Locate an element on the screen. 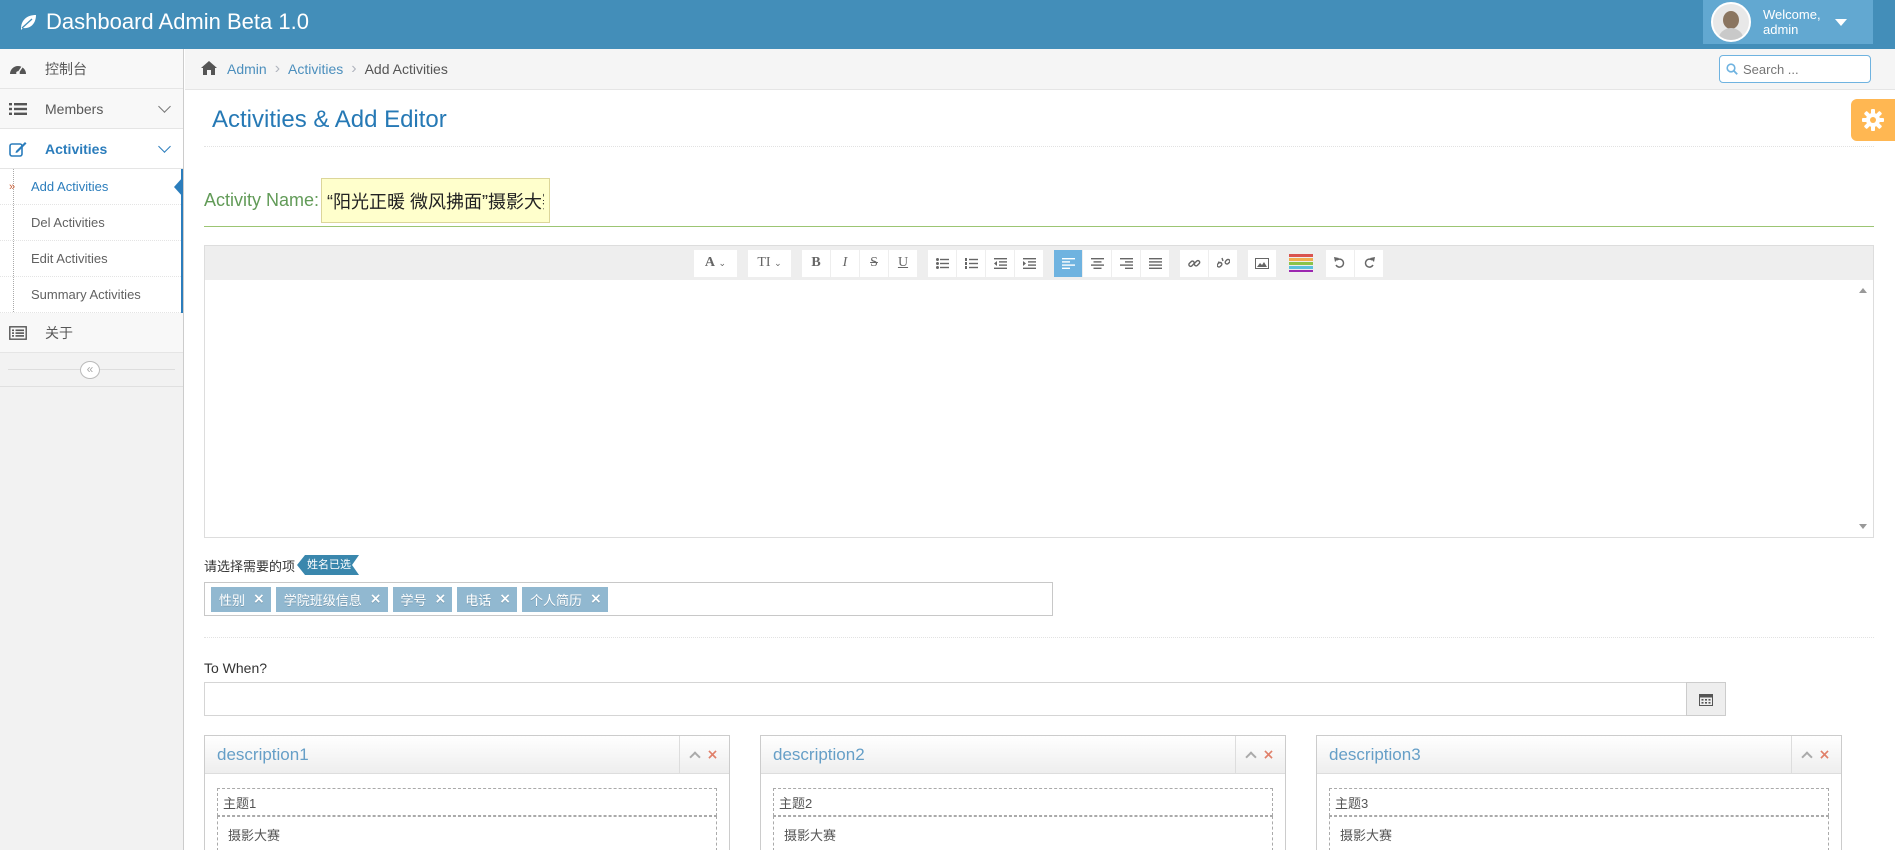 The image size is (1895, 850). sidebar-subitem-edit-activities: Edit Activities is located at coordinates (90, 259).